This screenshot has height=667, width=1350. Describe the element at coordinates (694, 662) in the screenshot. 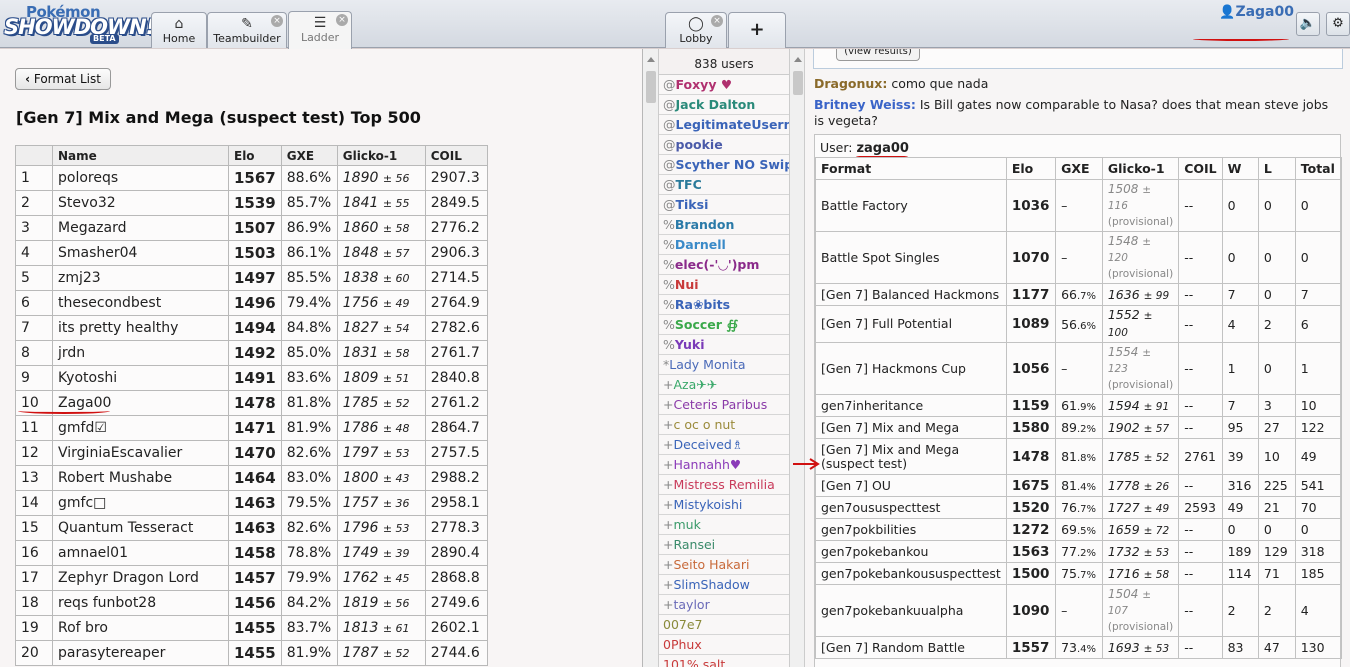

I see `userlist-username: 101% salt` at that location.